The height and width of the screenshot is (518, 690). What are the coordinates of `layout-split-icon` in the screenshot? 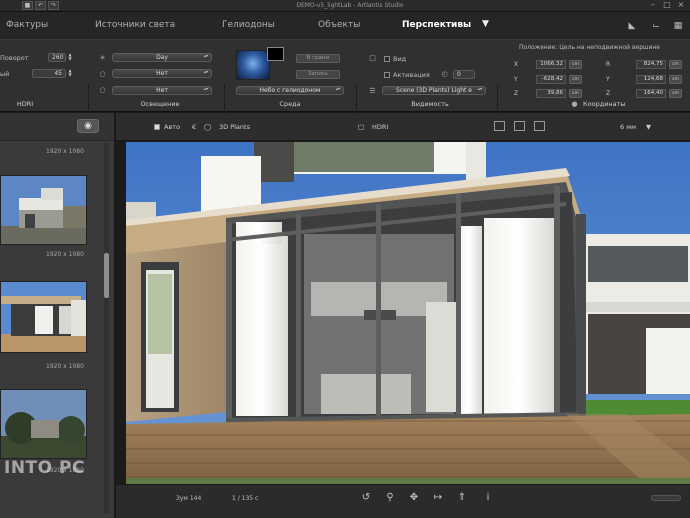 It's located at (519, 126).